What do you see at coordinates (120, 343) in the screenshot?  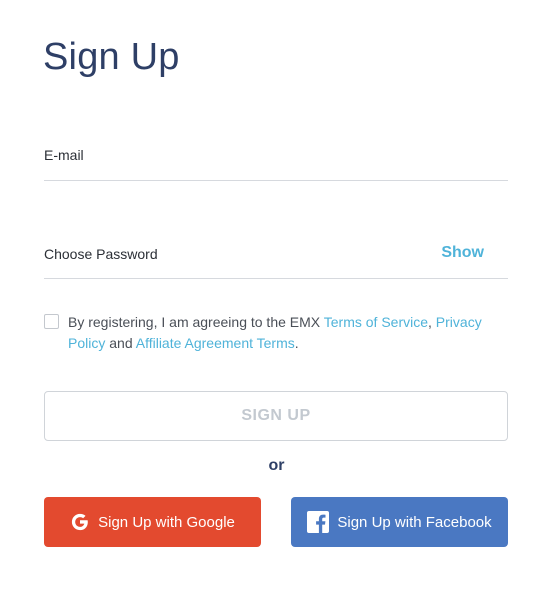 I see `terms-and: and` at bounding box center [120, 343].